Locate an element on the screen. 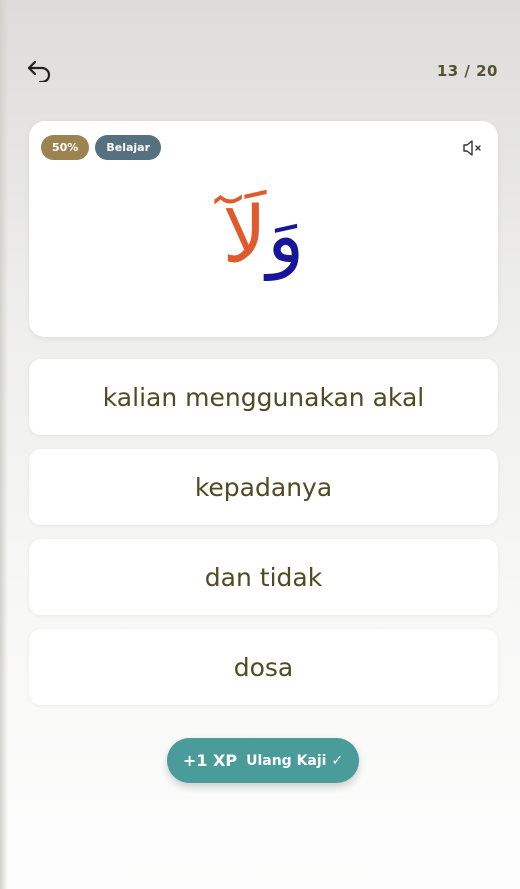 The height and width of the screenshot is (889, 520). percent-badge: 50% is located at coordinates (65, 147).